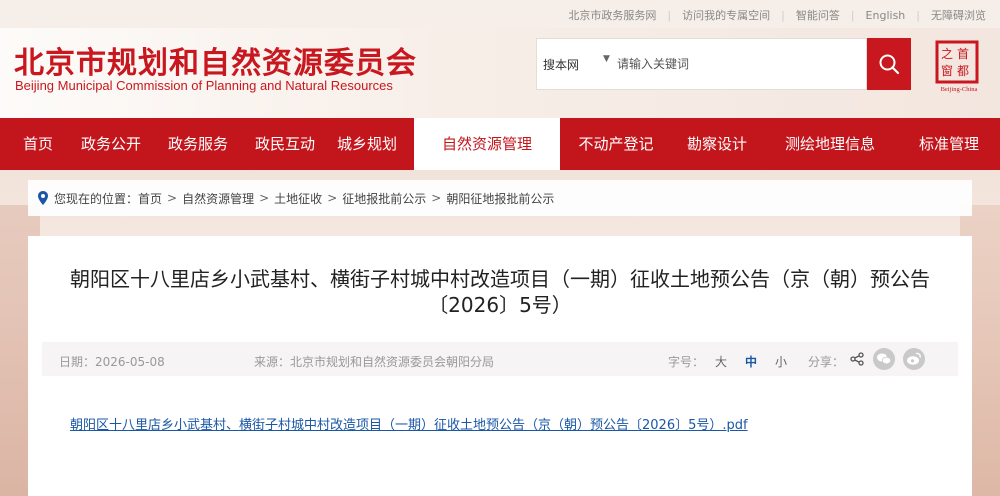 The image size is (1000, 496). I want to click on breadcrumb-item-chaoyang-notice: 朝阳征地报批前公示, so click(500, 198).